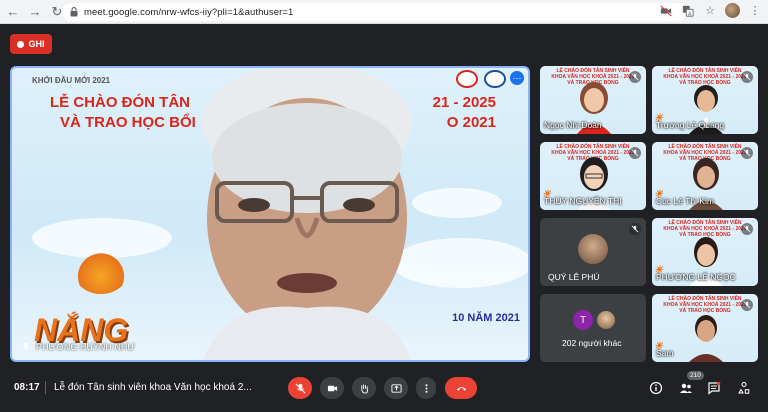 This screenshot has height=412, width=768. I want to click on lock-icon, so click(74, 12).